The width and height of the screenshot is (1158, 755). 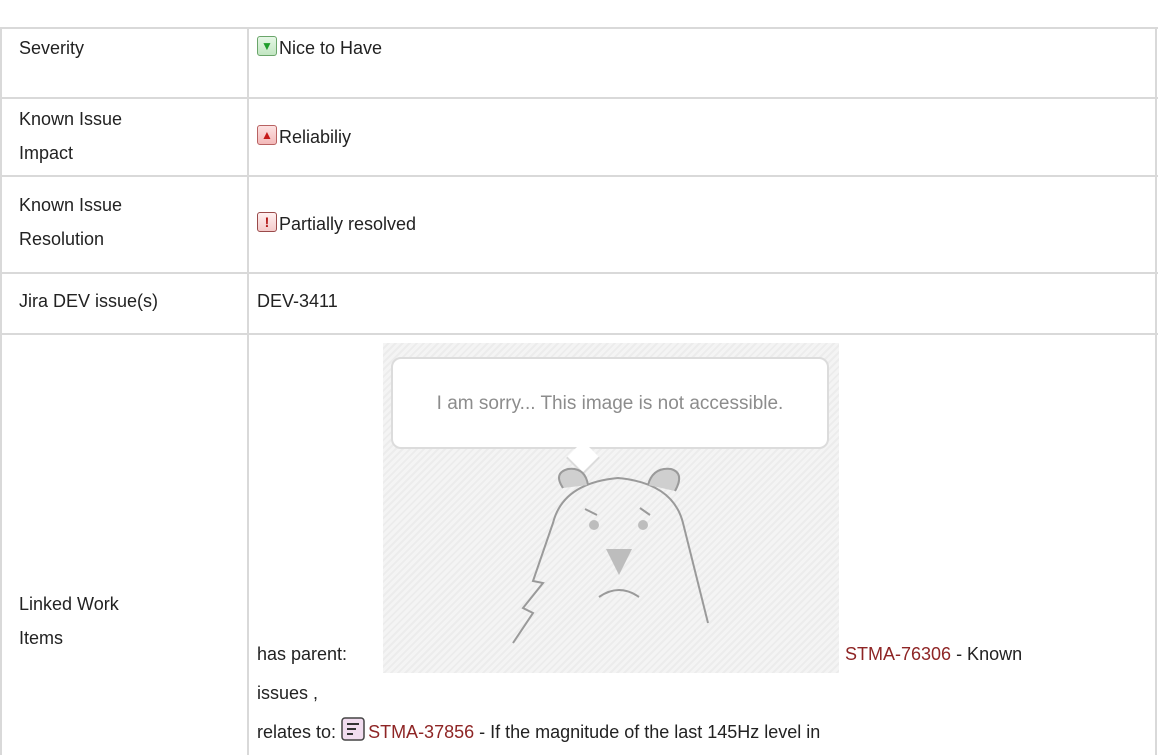 I want to click on impact-text: Reliabiliy, so click(x=315, y=137).